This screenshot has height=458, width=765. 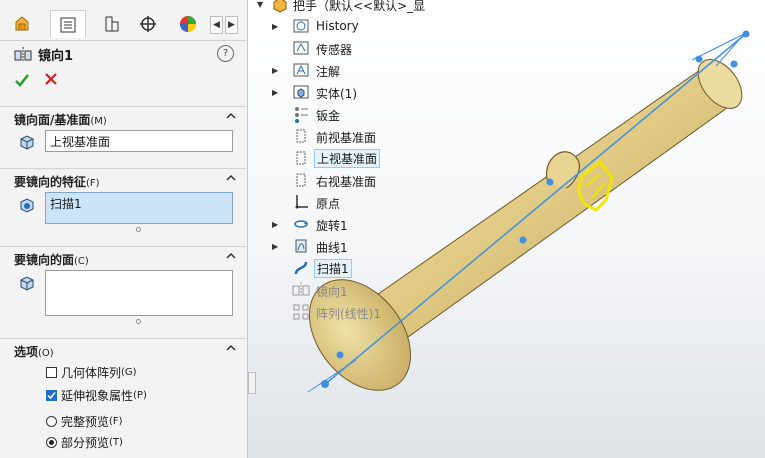 I want to click on sweep-icon, so click(x=301, y=268).